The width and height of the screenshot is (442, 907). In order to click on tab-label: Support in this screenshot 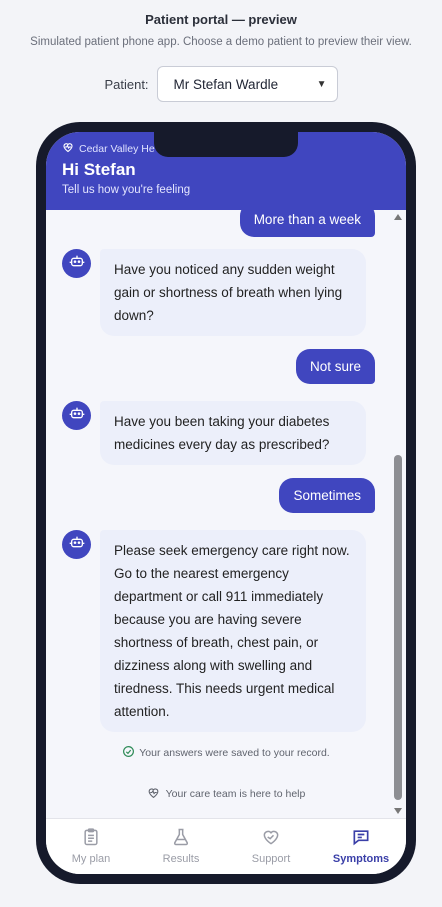, I will do `click(271, 859)`.